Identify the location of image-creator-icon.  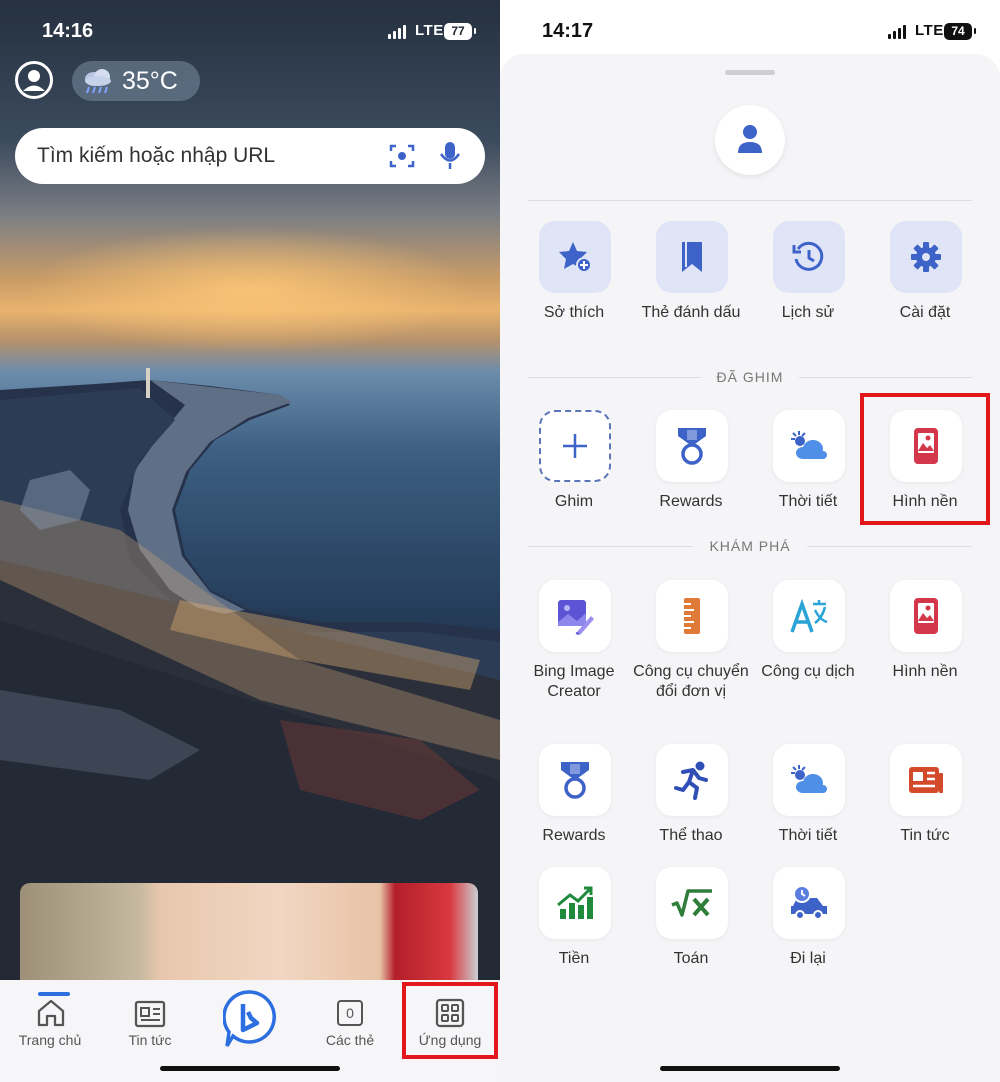
(576, 617).